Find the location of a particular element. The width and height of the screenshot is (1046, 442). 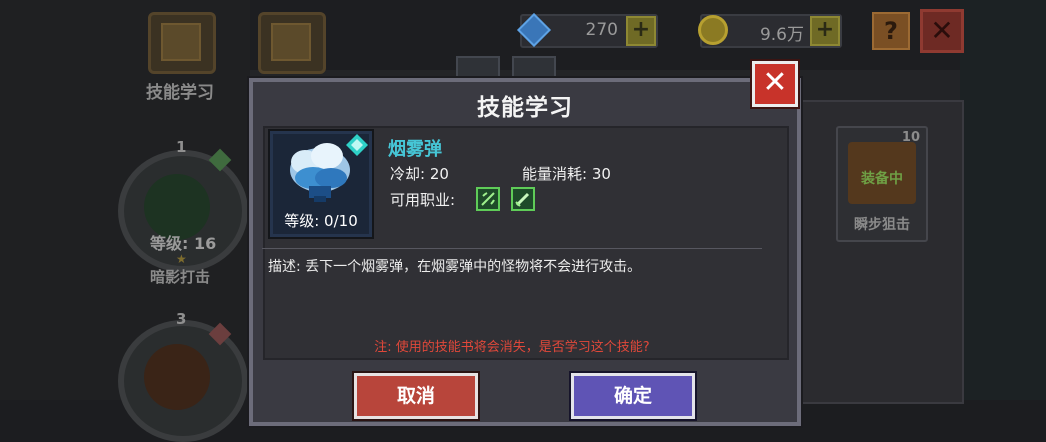

skill-node-name: 暗影打击 is located at coordinates (180, 277).